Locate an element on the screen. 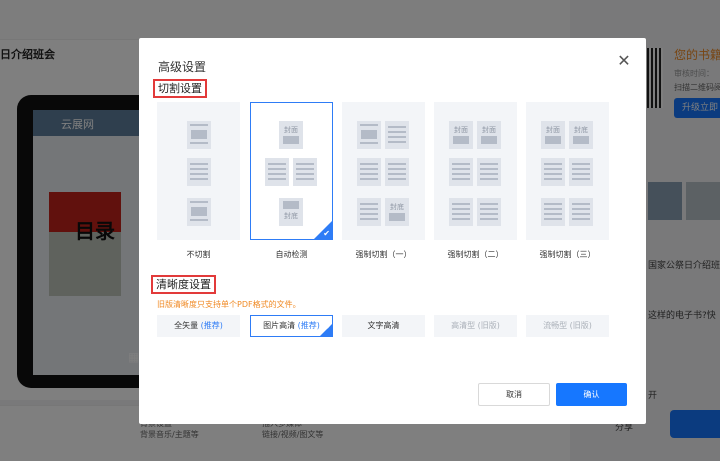  split-option-label: 强制切割（二） is located at coordinates (475, 254).